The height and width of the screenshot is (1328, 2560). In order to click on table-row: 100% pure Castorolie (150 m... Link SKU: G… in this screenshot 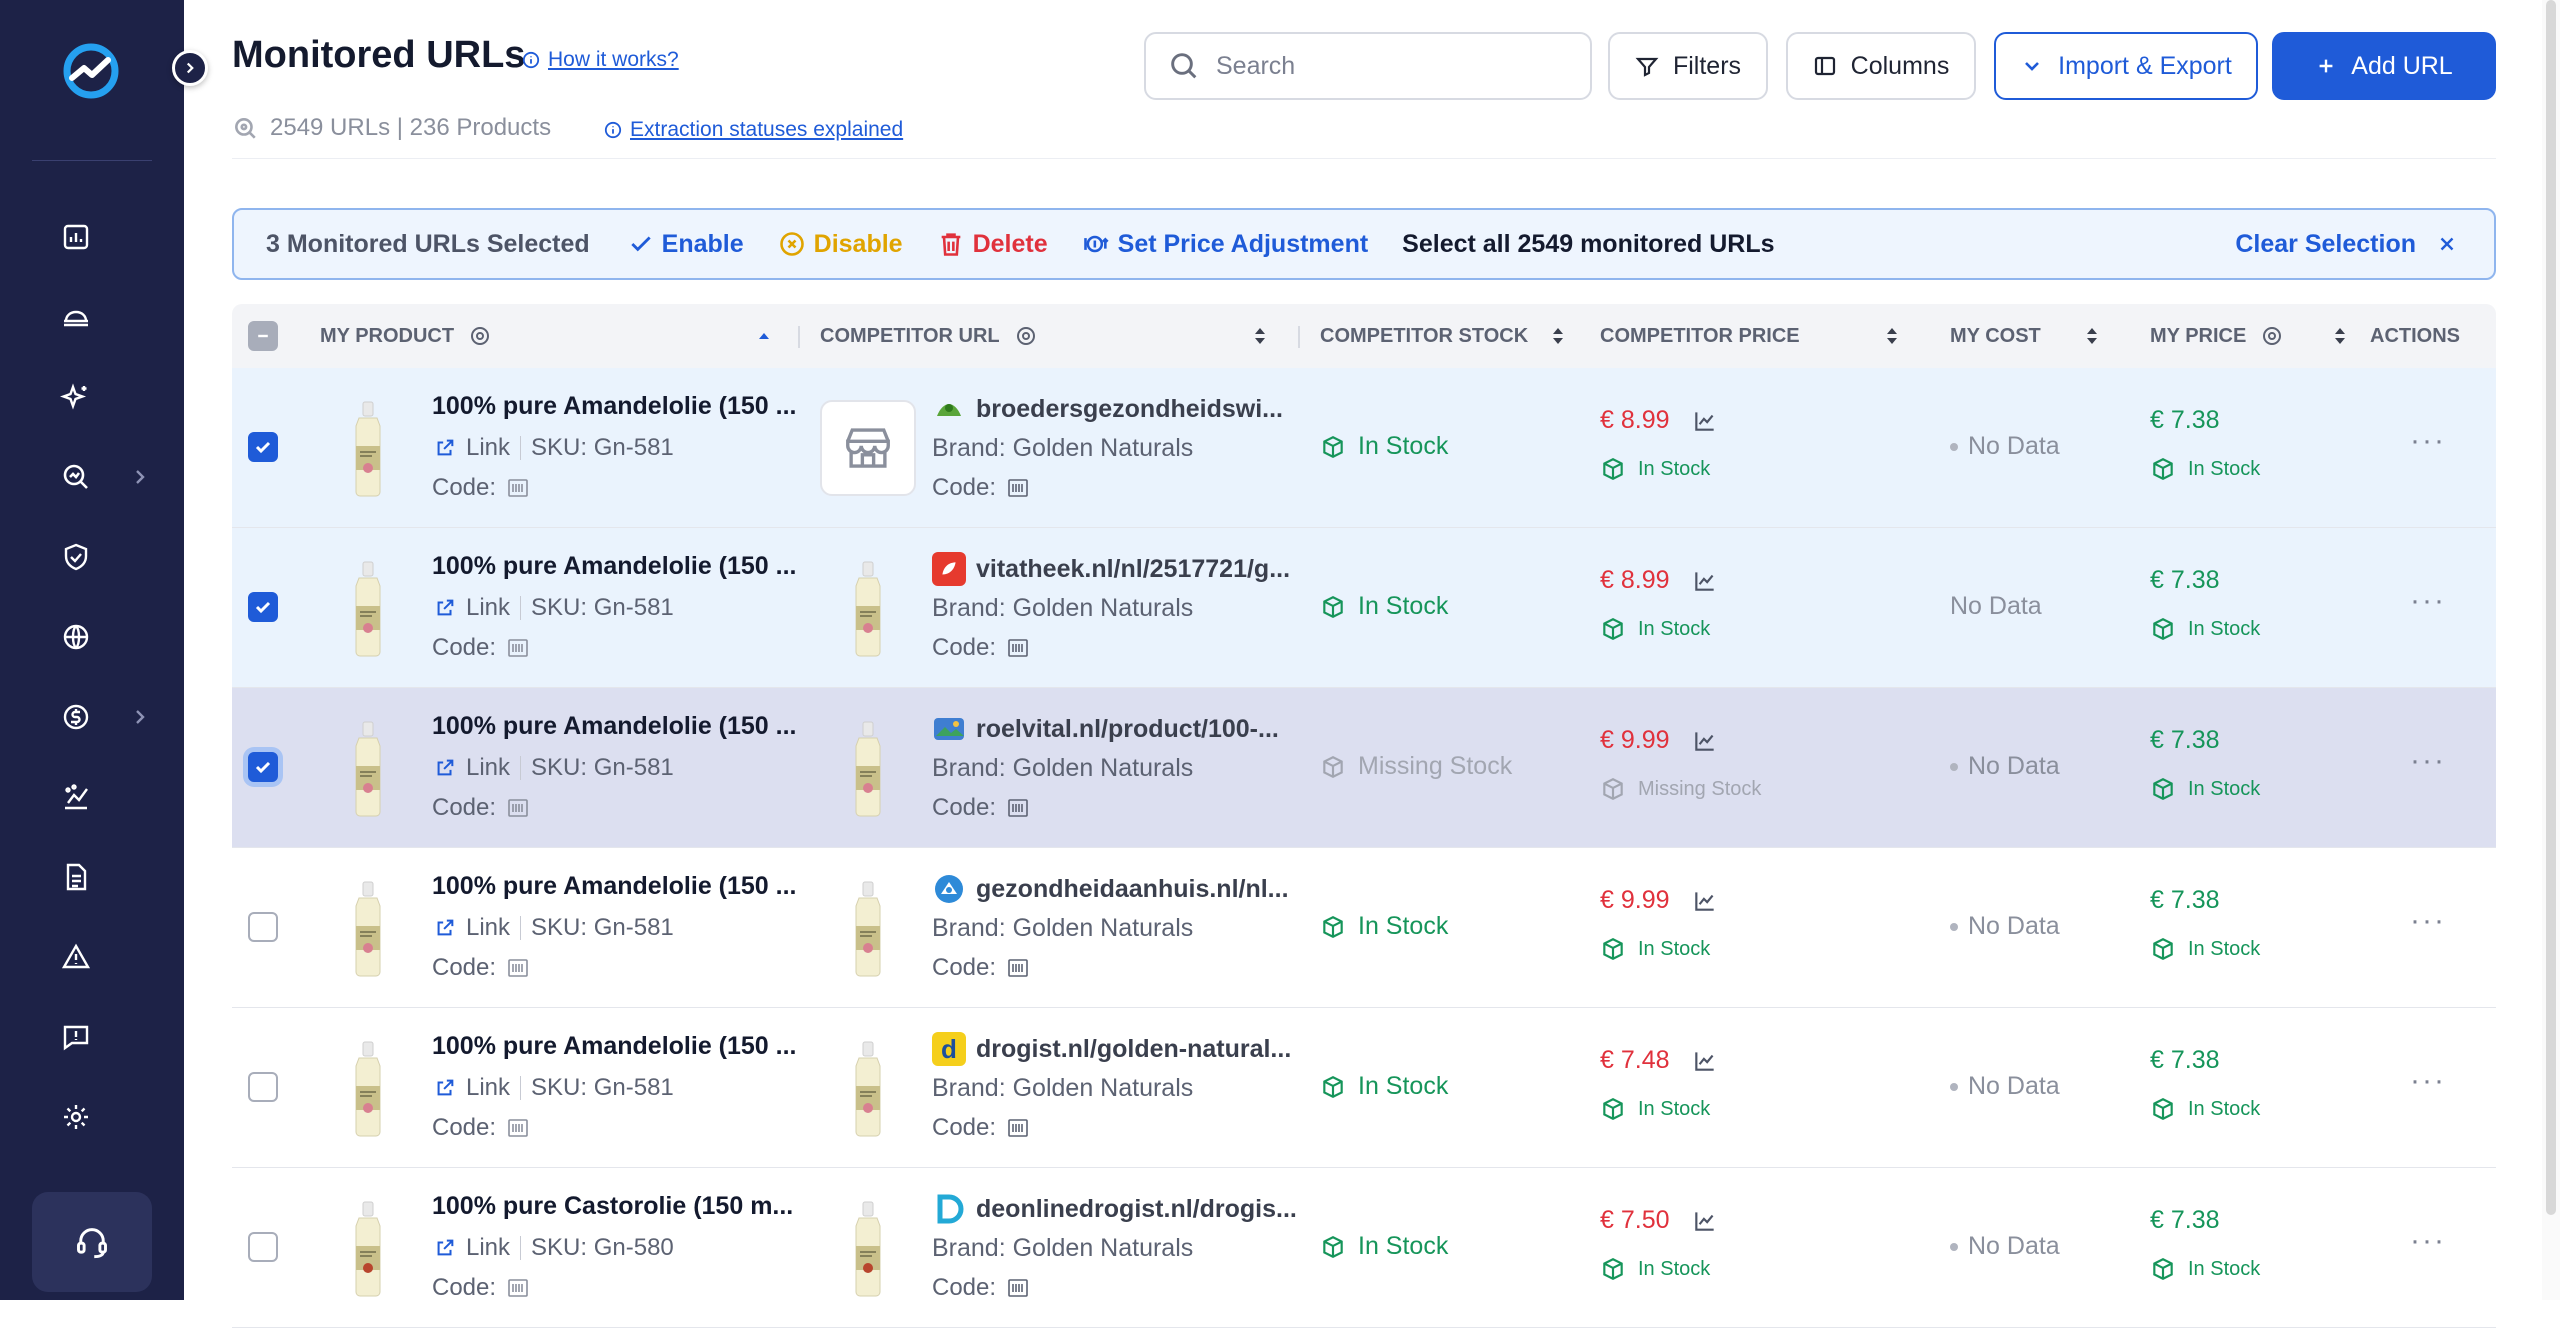, I will do `click(1364, 1248)`.